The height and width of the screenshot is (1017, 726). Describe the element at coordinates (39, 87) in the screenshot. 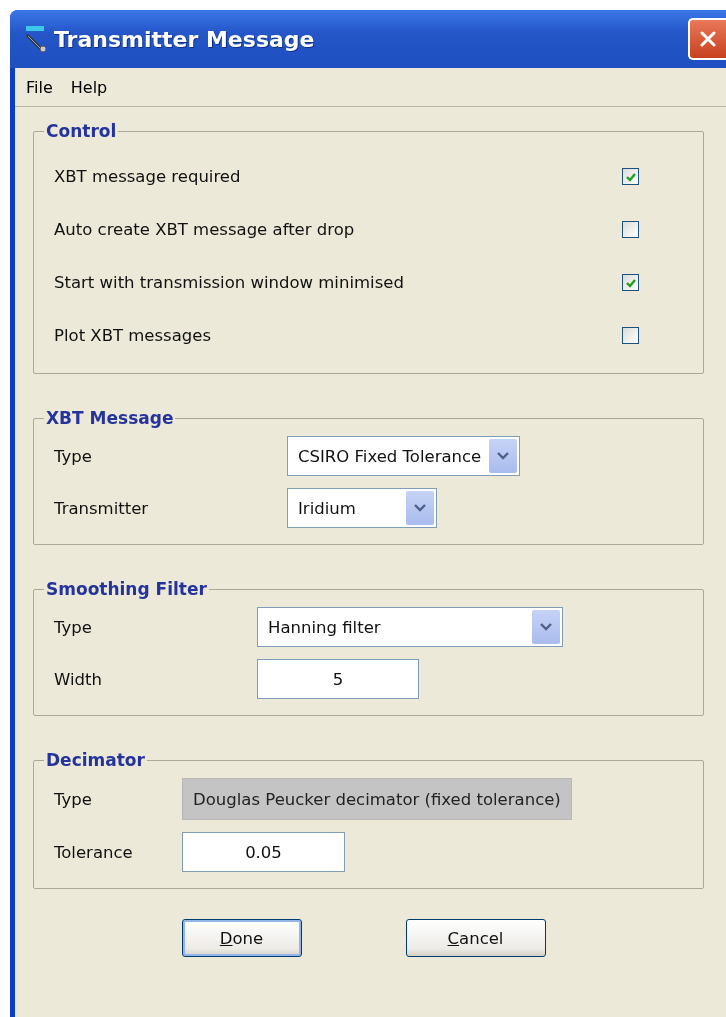

I see `menu-item: File` at that location.